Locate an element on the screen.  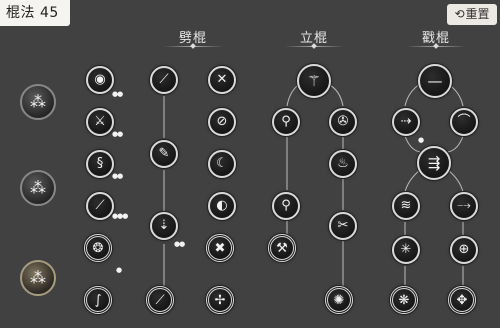
chuo-node-root: — is located at coordinates (435, 81).